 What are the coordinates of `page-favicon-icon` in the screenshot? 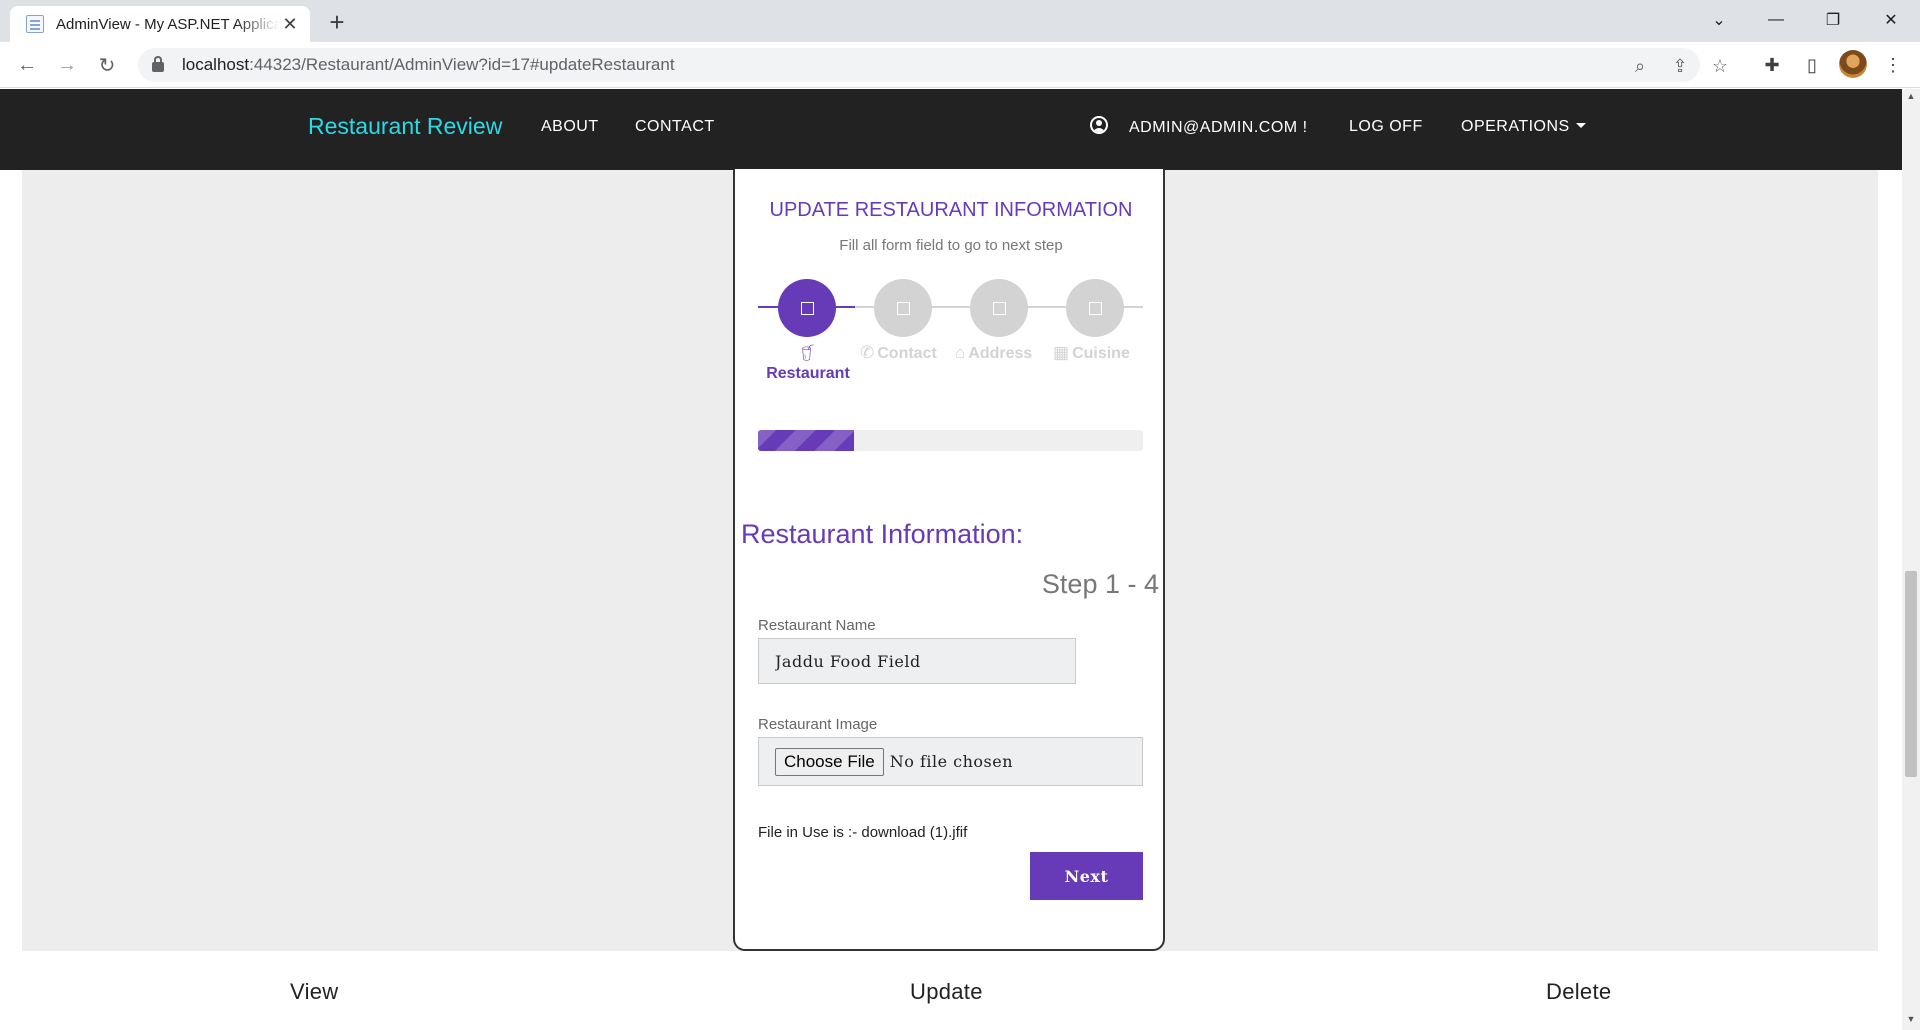 It's located at (35, 24).